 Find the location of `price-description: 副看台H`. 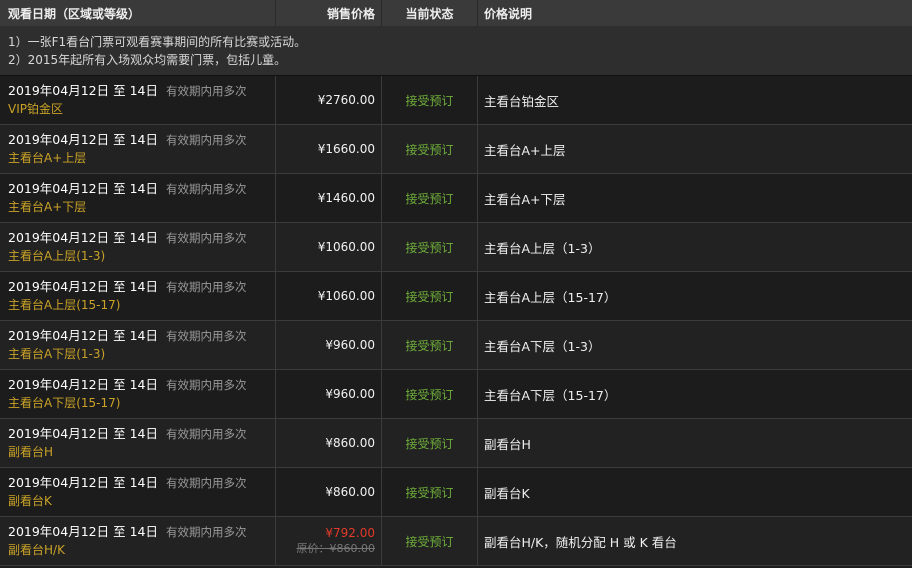

price-description: 副看台H is located at coordinates (507, 444).